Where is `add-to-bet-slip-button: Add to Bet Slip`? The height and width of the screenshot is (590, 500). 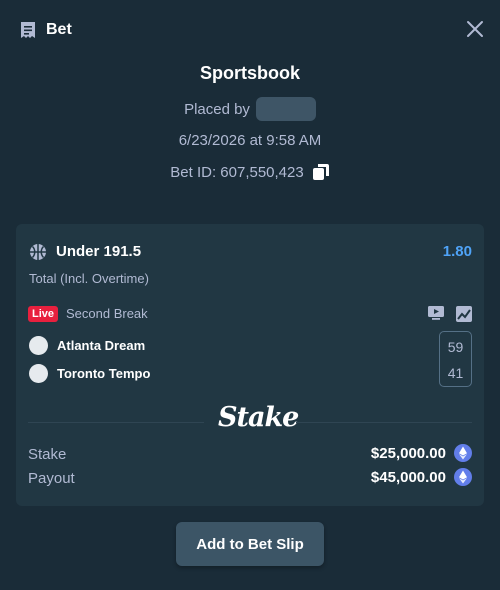 add-to-bet-slip-button: Add to Bet Slip is located at coordinates (250, 544).